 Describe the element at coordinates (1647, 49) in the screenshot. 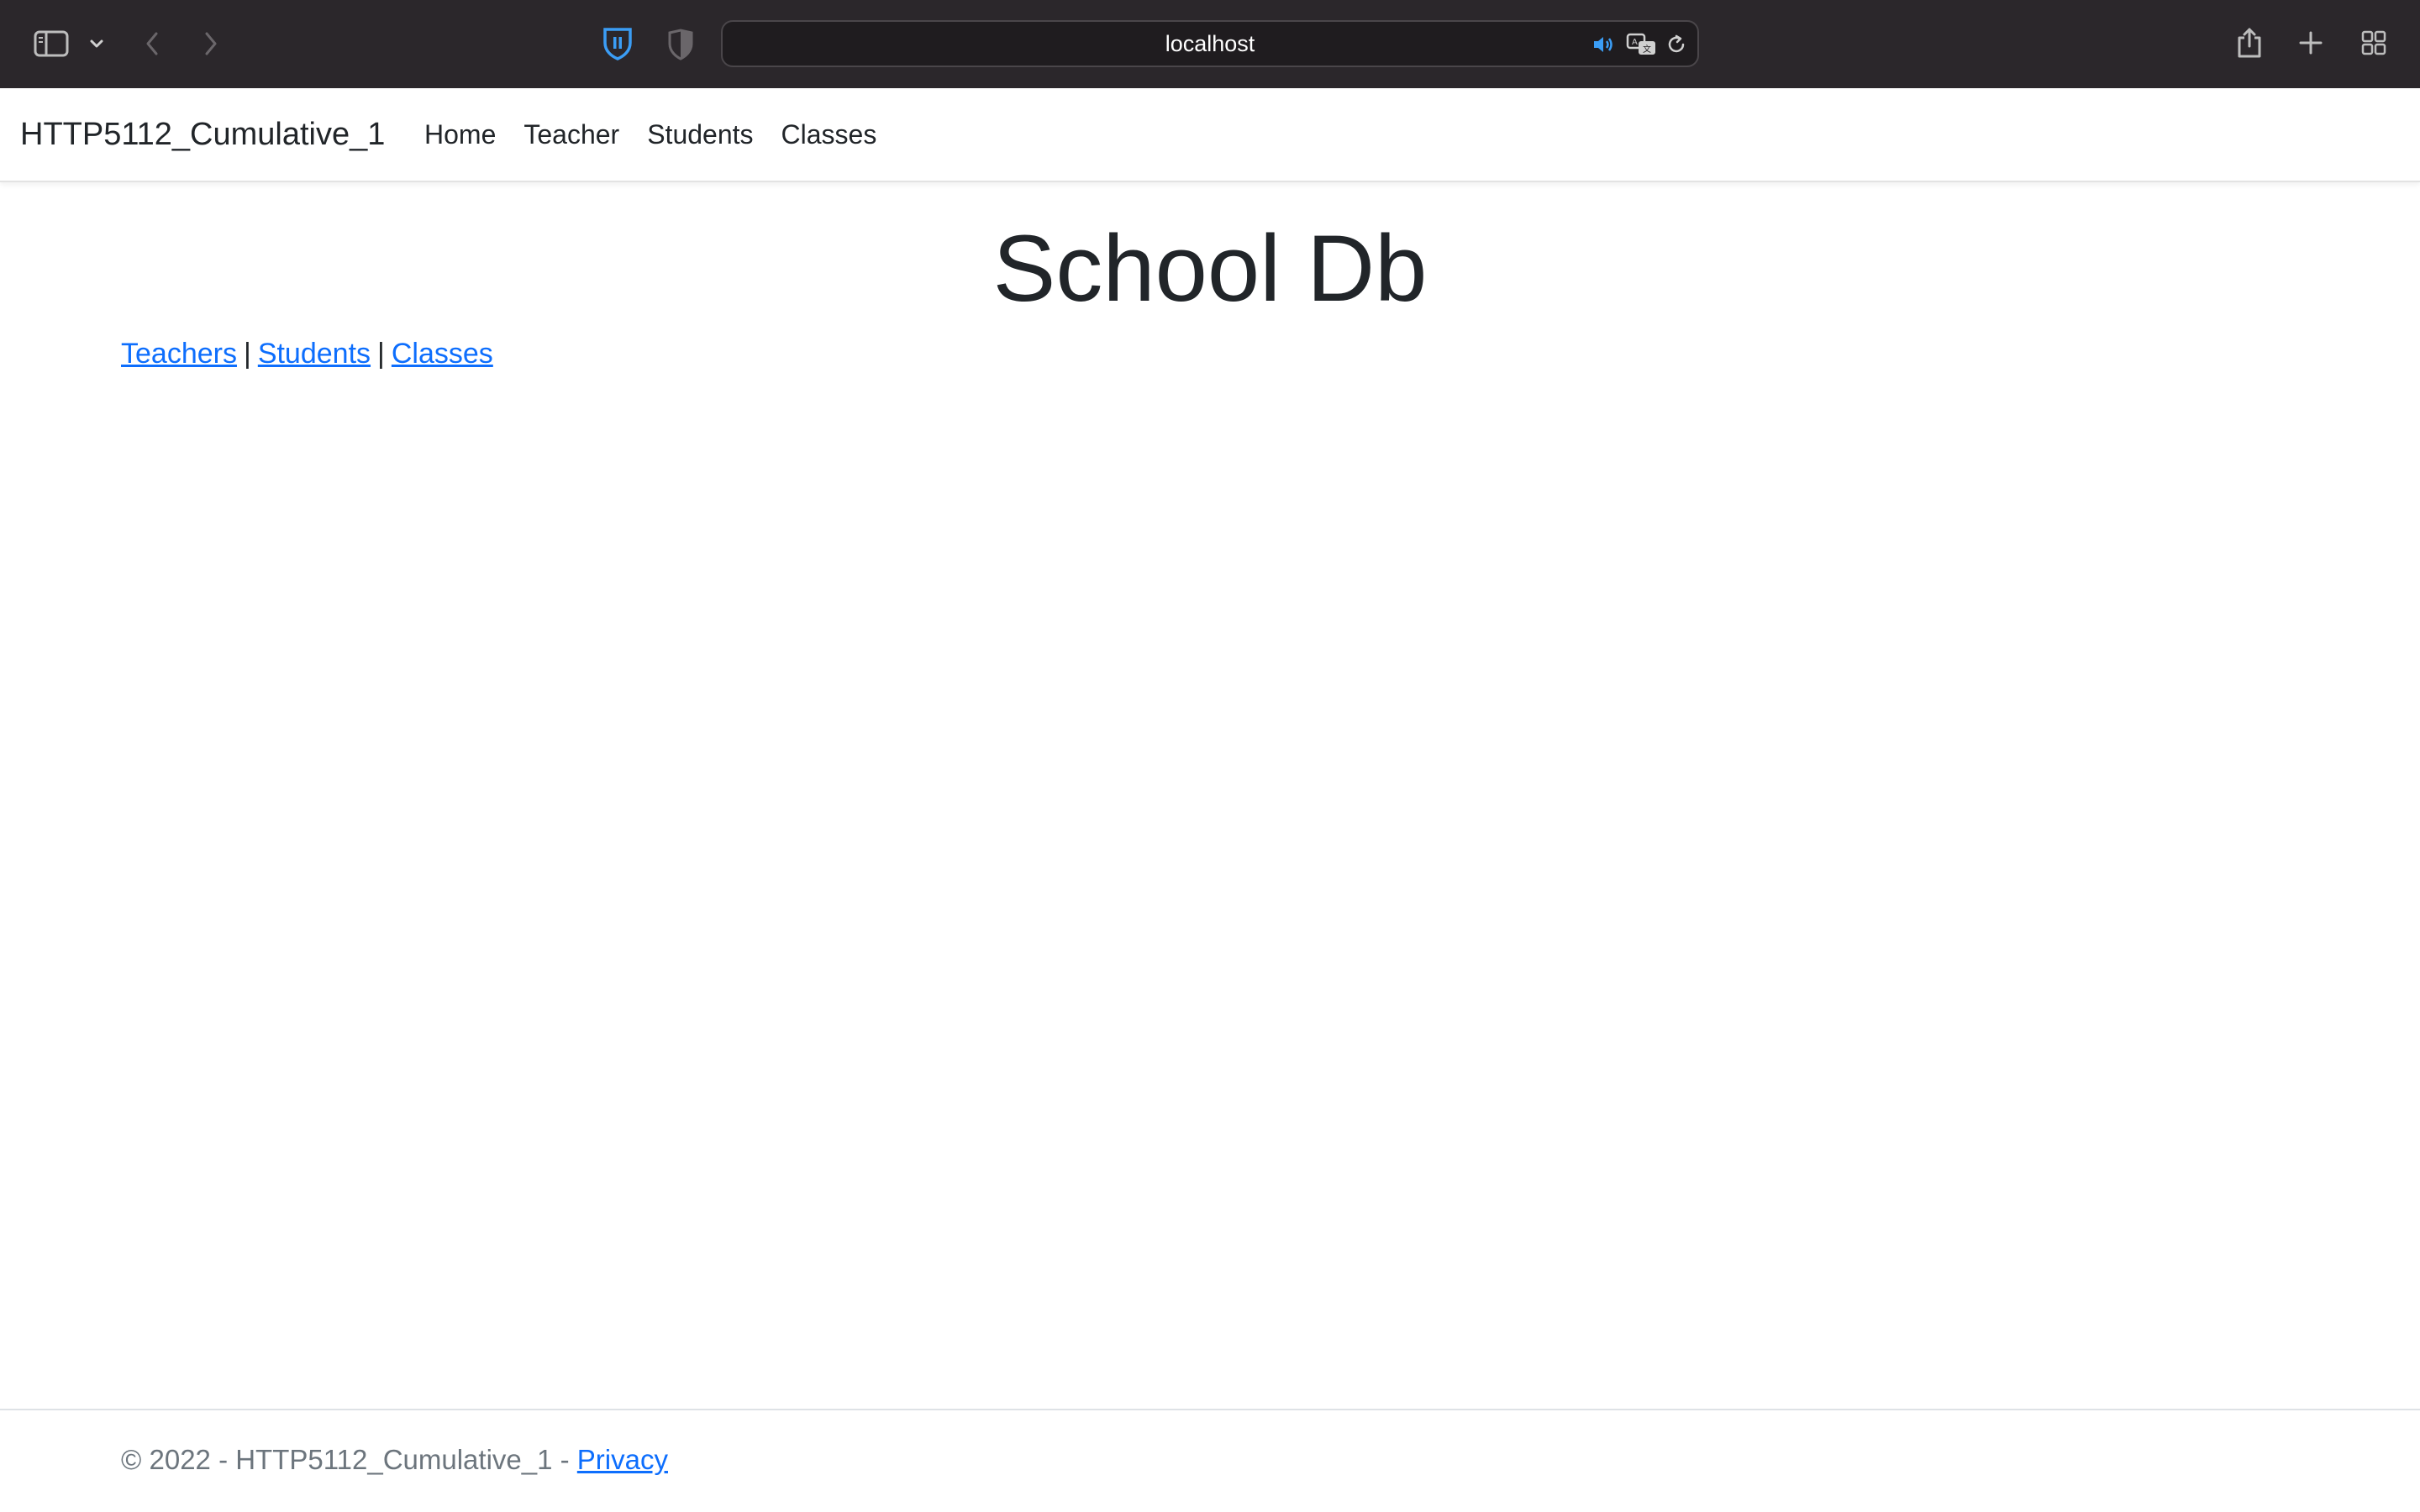

I see `svg-text: 文` at that location.